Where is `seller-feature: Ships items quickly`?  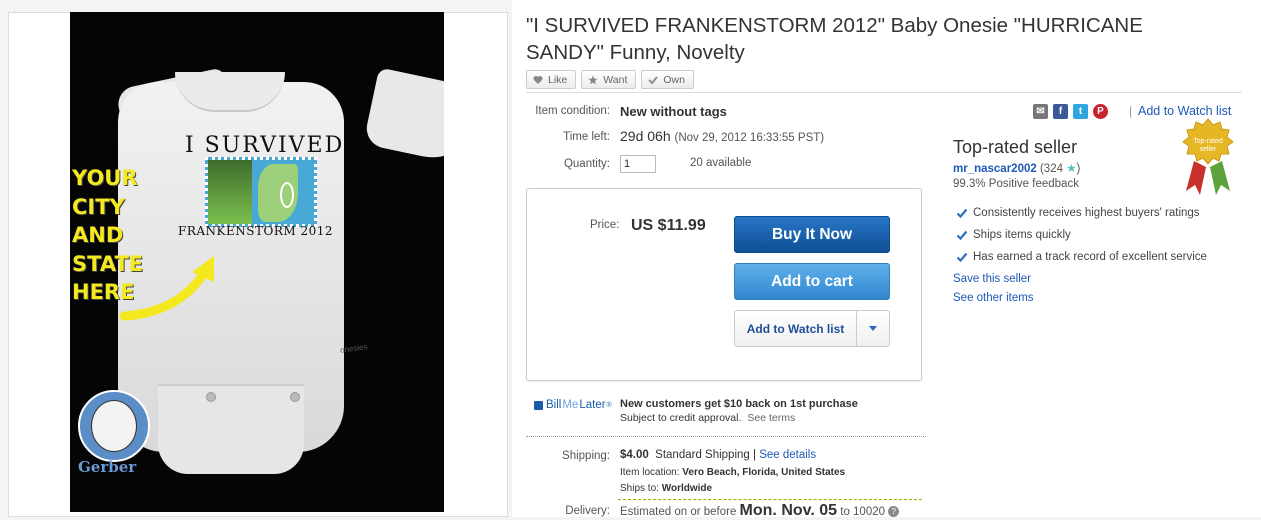 seller-feature: Ships items quickly is located at coordinates (1081, 235).